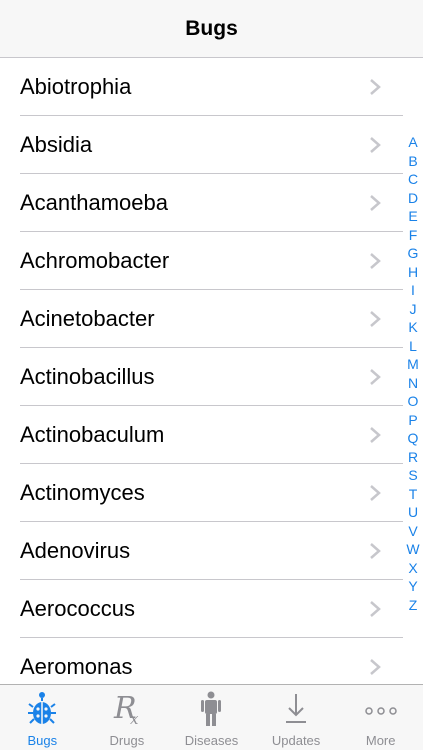 The image size is (423, 750). I want to click on index-letter-f: F, so click(413, 235).